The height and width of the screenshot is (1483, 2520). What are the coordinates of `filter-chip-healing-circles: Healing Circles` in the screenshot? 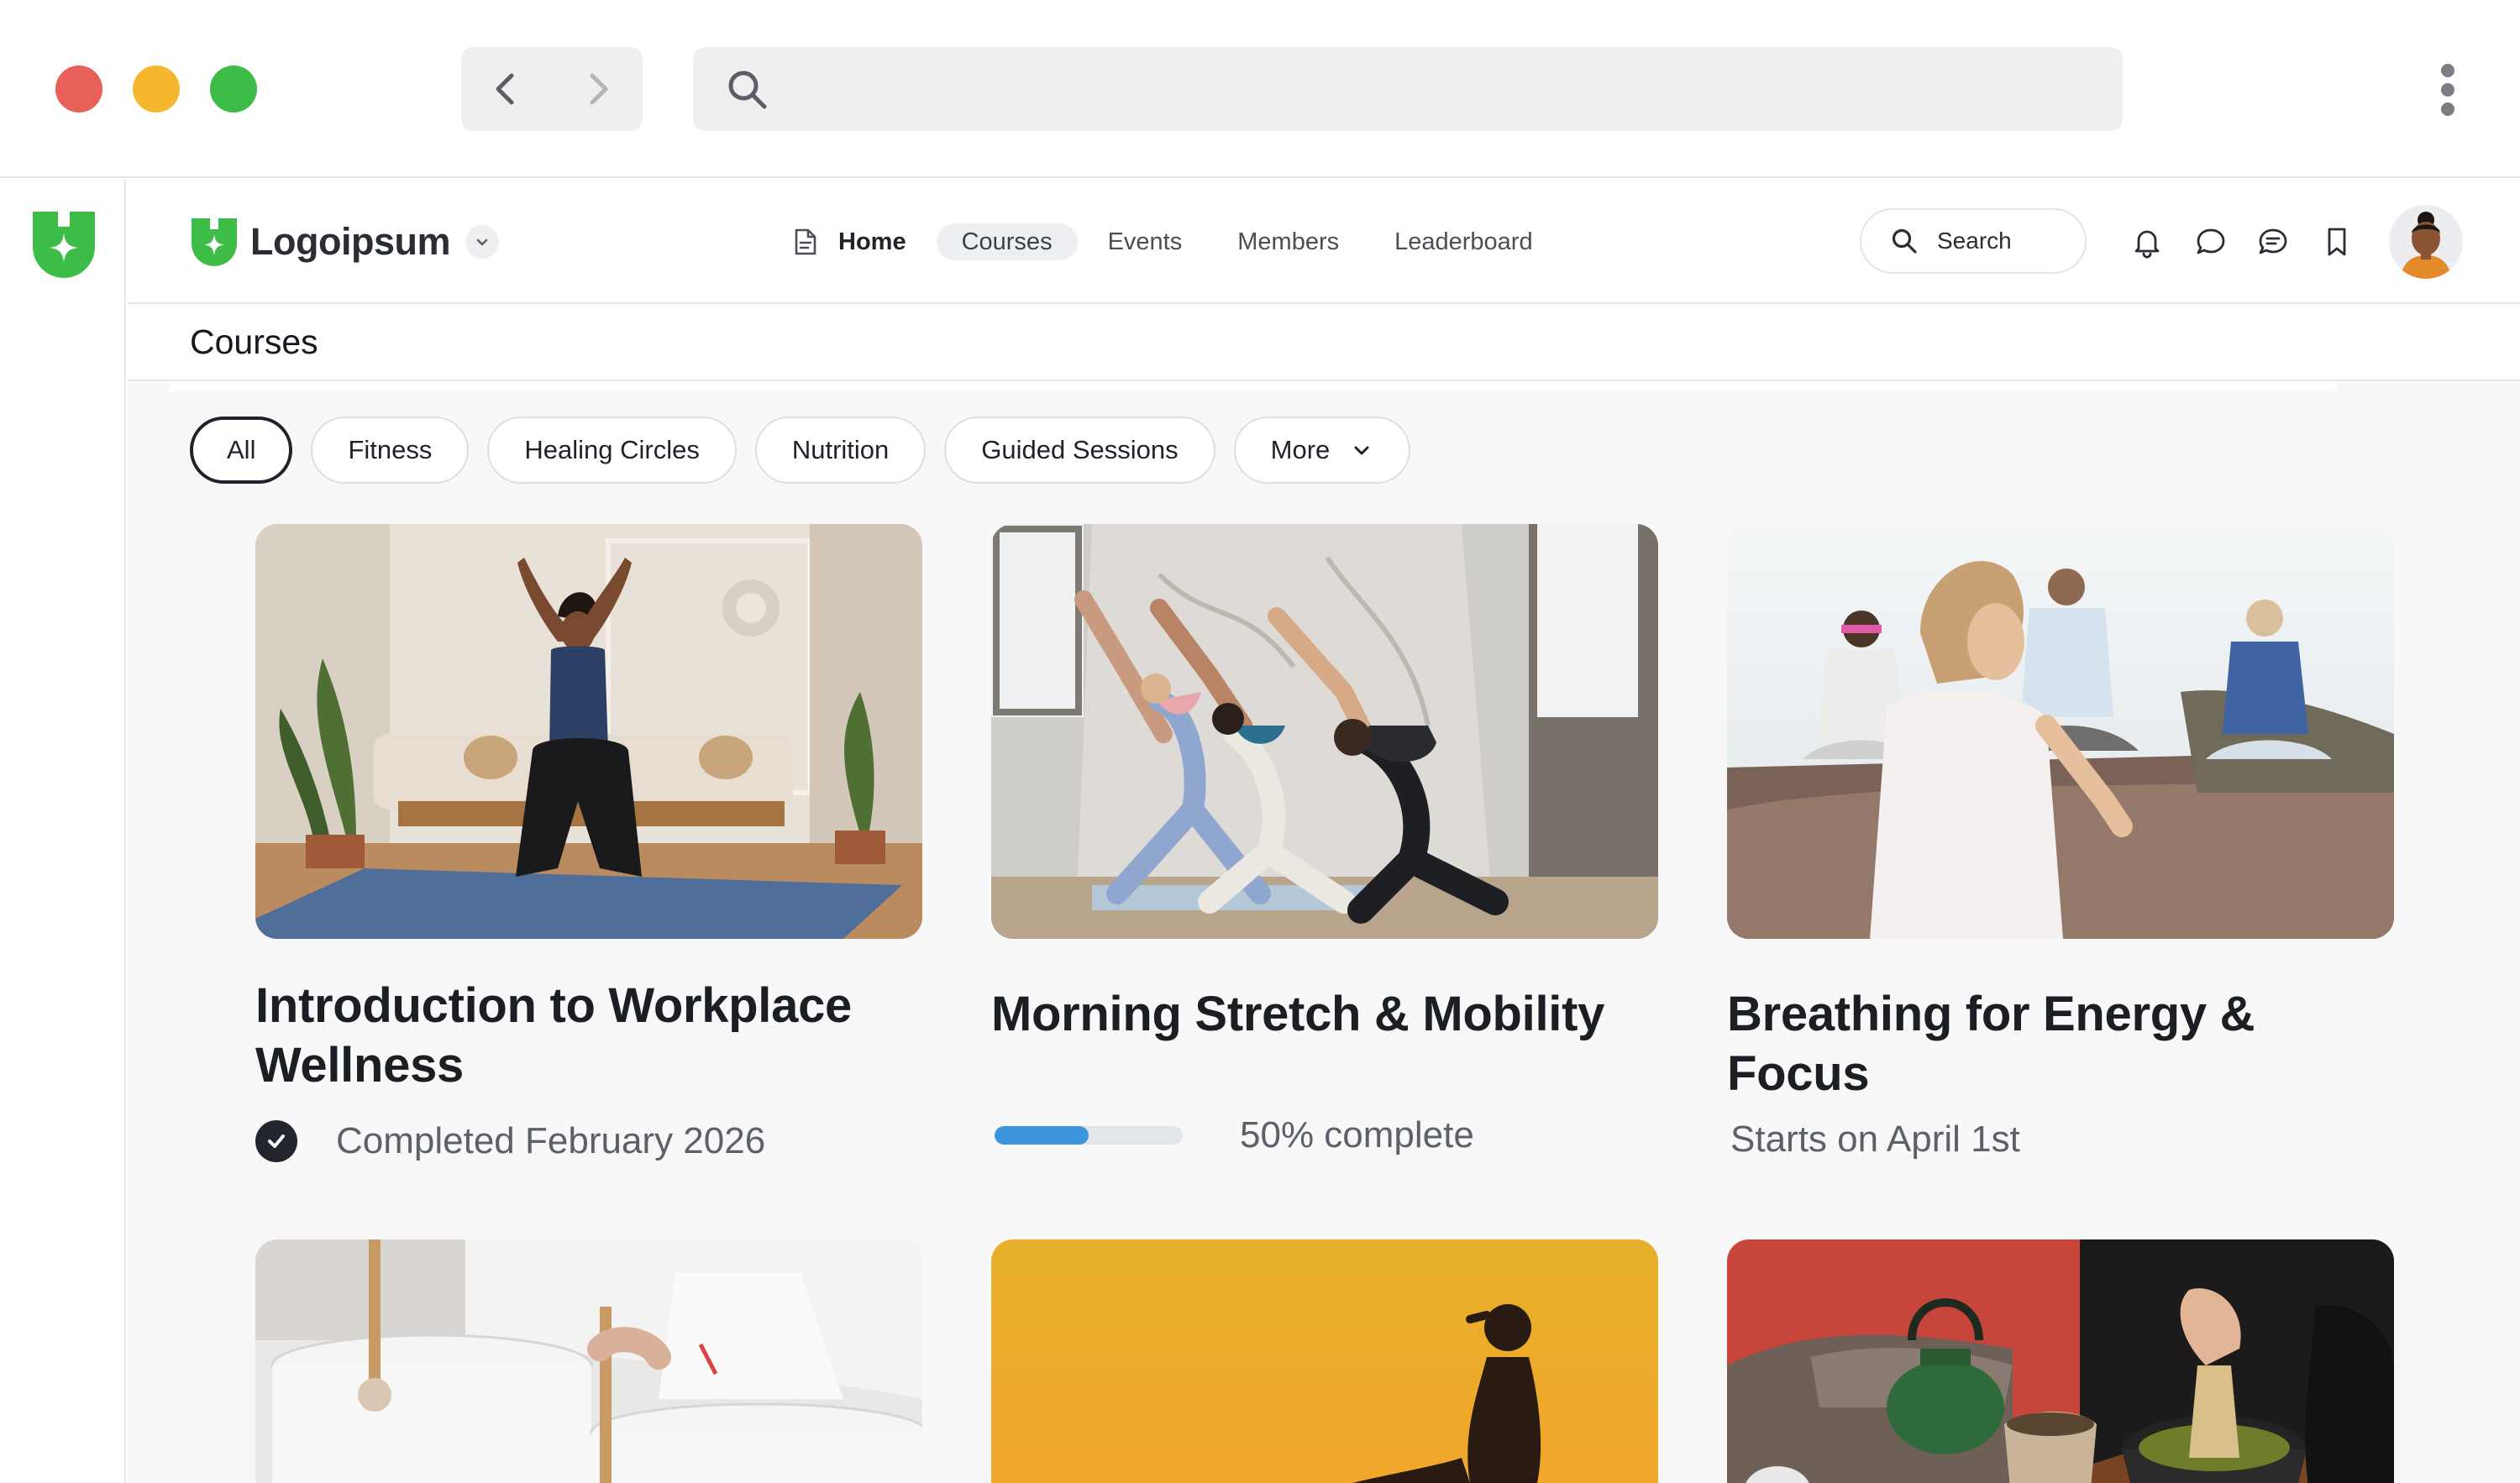 It's located at (612, 450).